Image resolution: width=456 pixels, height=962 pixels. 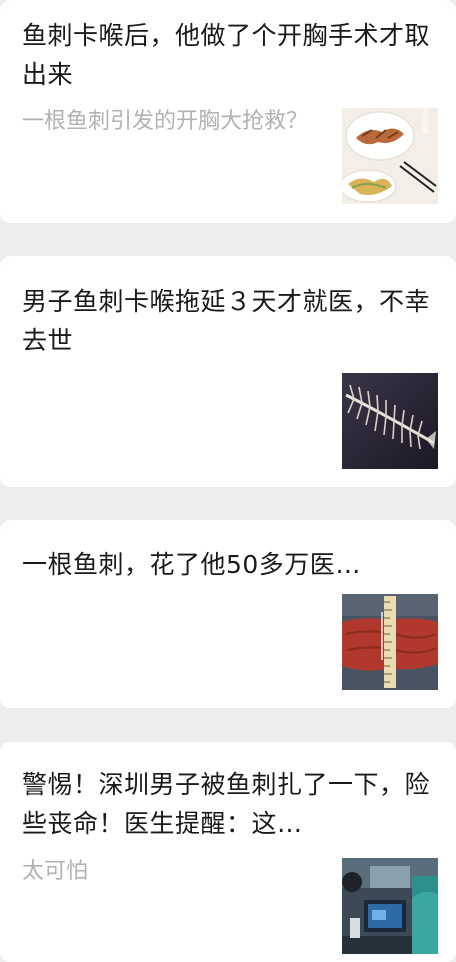 What do you see at coordinates (227, 321) in the screenshot?
I see `article-title: 男子鱼刺卡喉拖延３天才就医，不幸去世` at bounding box center [227, 321].